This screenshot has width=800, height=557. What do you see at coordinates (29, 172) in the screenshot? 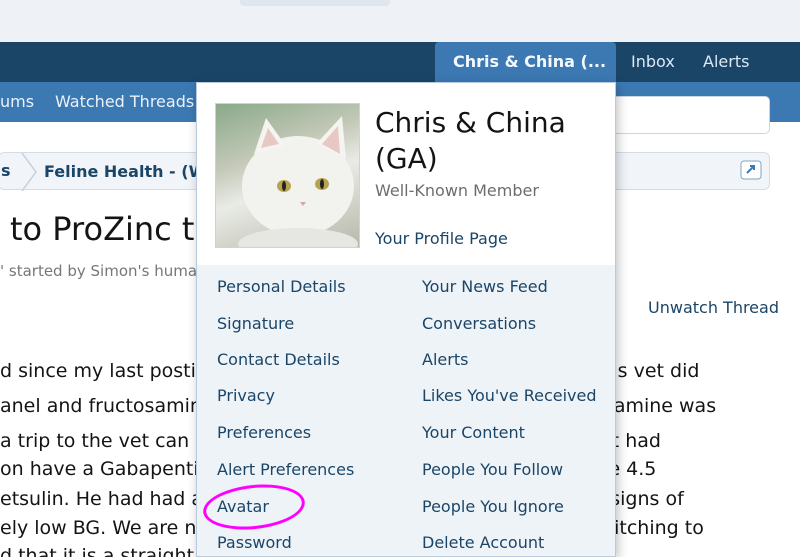
I see `breadcrumb-separator-icon` at bounding box center [29, 172].